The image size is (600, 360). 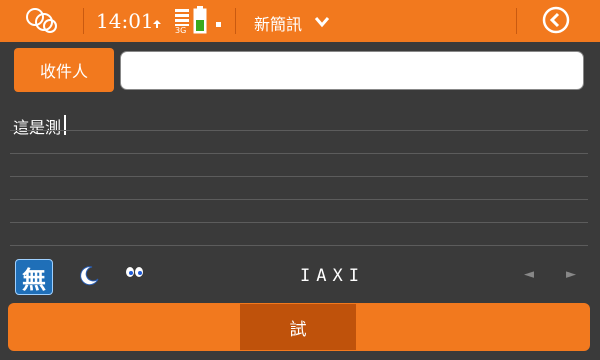 What do you see at coordinates (125, 21) in the screenshot?
I see `clock: 14:01` at bounding box center [125, 21].